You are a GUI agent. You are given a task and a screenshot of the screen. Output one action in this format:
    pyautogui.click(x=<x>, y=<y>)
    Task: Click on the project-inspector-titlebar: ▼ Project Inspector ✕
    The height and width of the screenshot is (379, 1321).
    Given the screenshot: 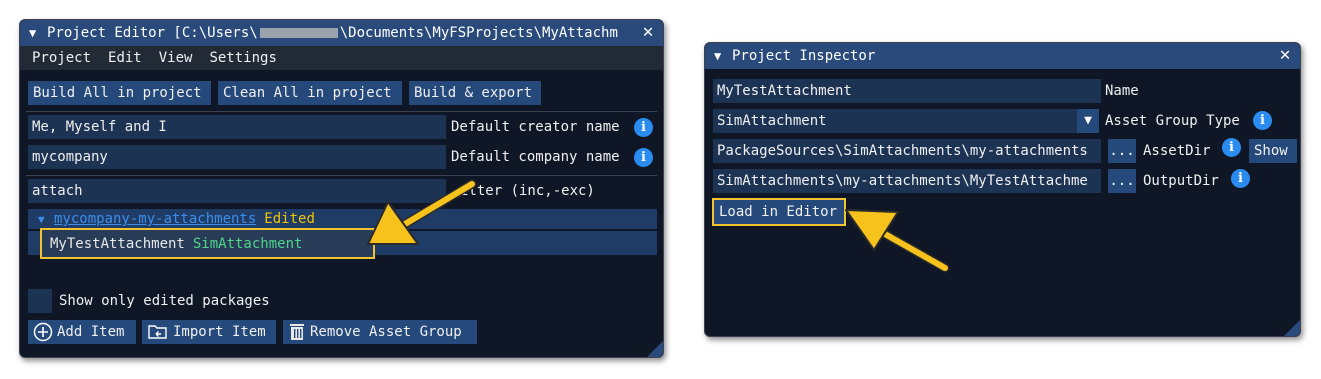 What is the action you would take?
    pyautogui.click(x=1002, y=56)
    